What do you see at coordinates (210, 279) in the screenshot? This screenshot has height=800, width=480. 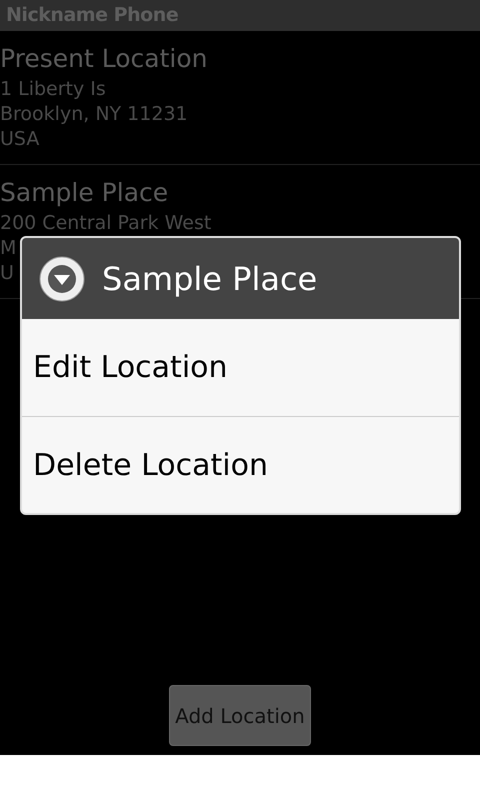 I see `dialog-title: Sample Place` at bounding box center [210, 279].